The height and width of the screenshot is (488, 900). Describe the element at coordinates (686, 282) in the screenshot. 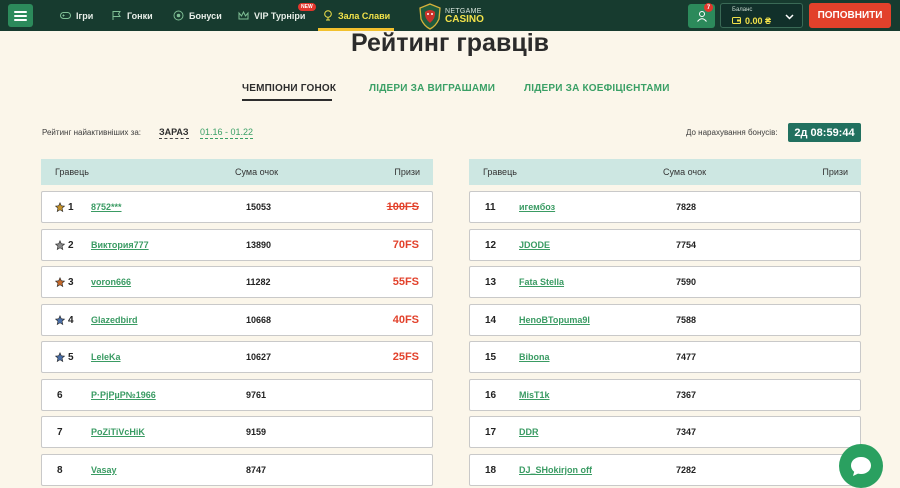

I see `player-points: 7590` at that location.